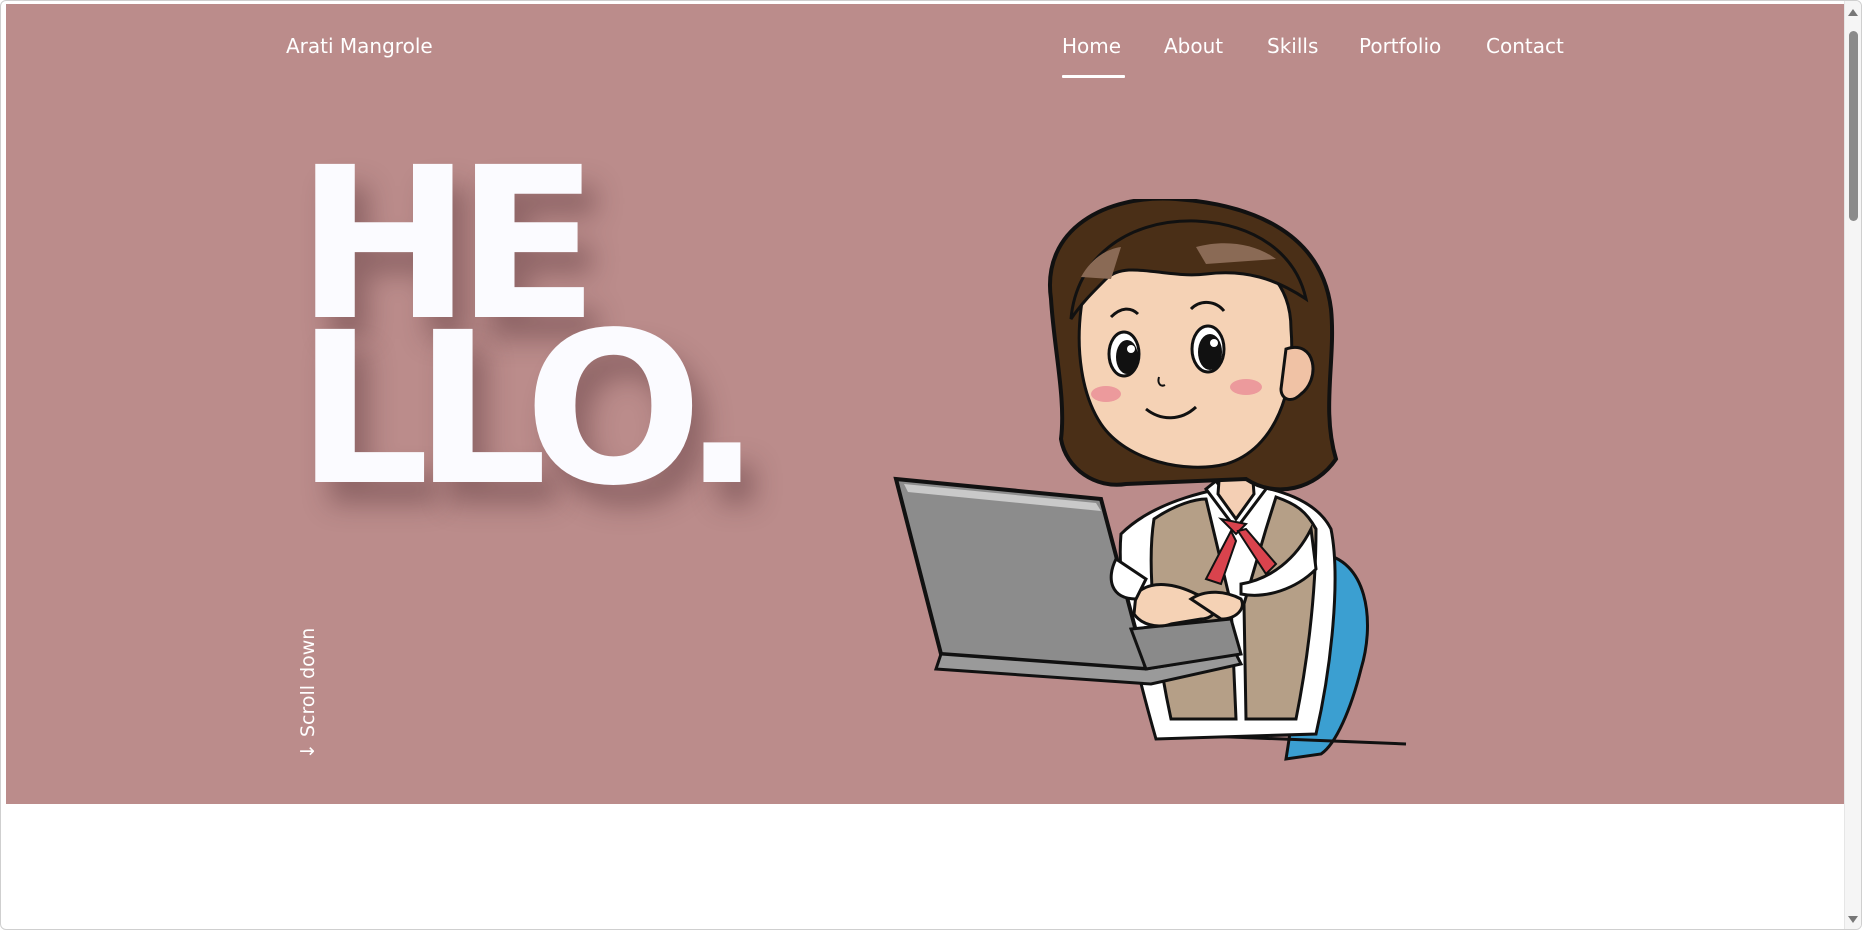 The width and height of the screenshot is (1862, 930). What do you see at coordinates (1852, 465) in the screenshot?
I see `page-scrollbar` at bounding box center [1852, 465].